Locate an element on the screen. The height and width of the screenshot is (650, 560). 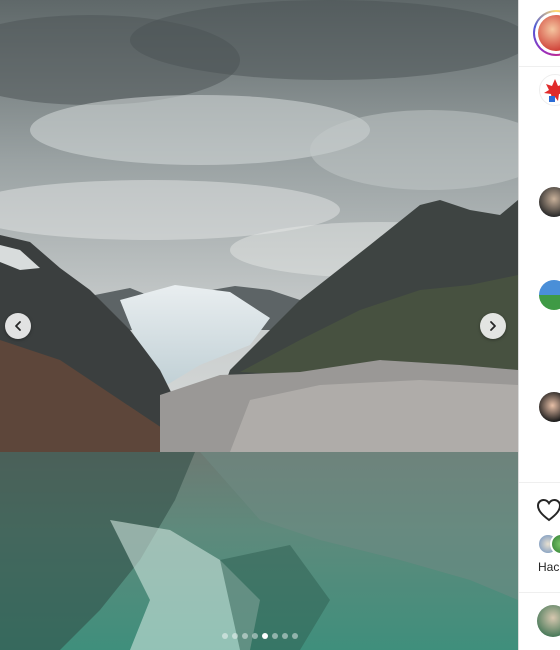
carousel-indicator is located at coordinates (260, 636).